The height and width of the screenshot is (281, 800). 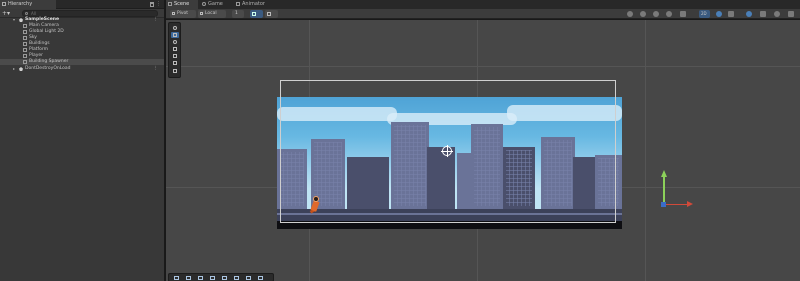 I want to click on tab-animator: Animator, so click(x=254, y=4).